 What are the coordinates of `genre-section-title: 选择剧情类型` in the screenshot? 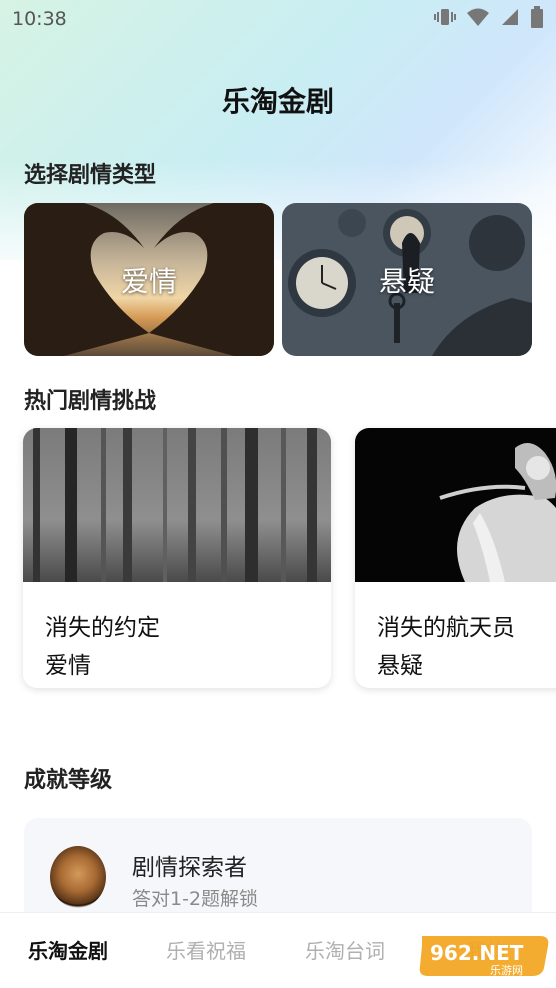 It's located at (90, 175).